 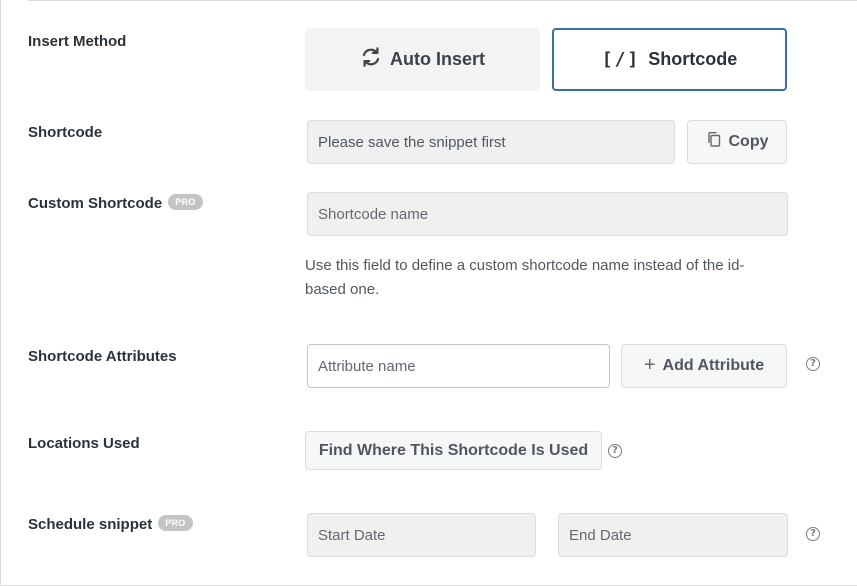 What do you see at coordinates (649, 365) in the screenshot?
I see `plus-icon: +` at bounding box center [649, 365].